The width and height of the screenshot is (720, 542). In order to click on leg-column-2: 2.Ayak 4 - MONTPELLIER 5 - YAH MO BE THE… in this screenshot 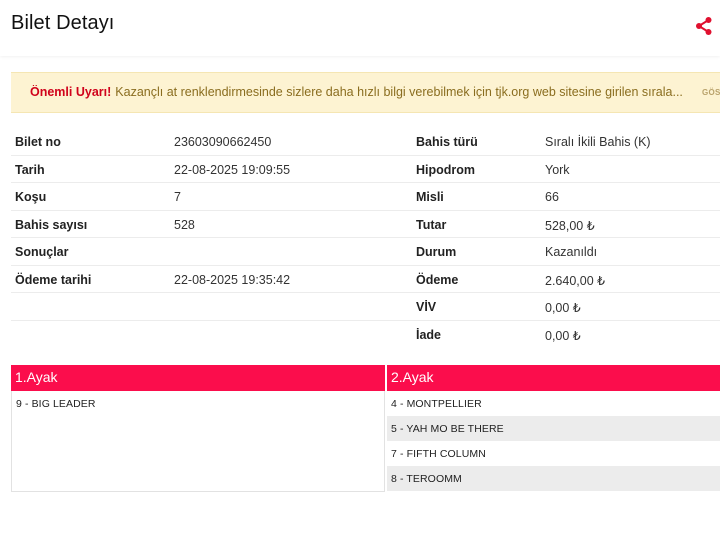, I will do `click(553, 428)`.